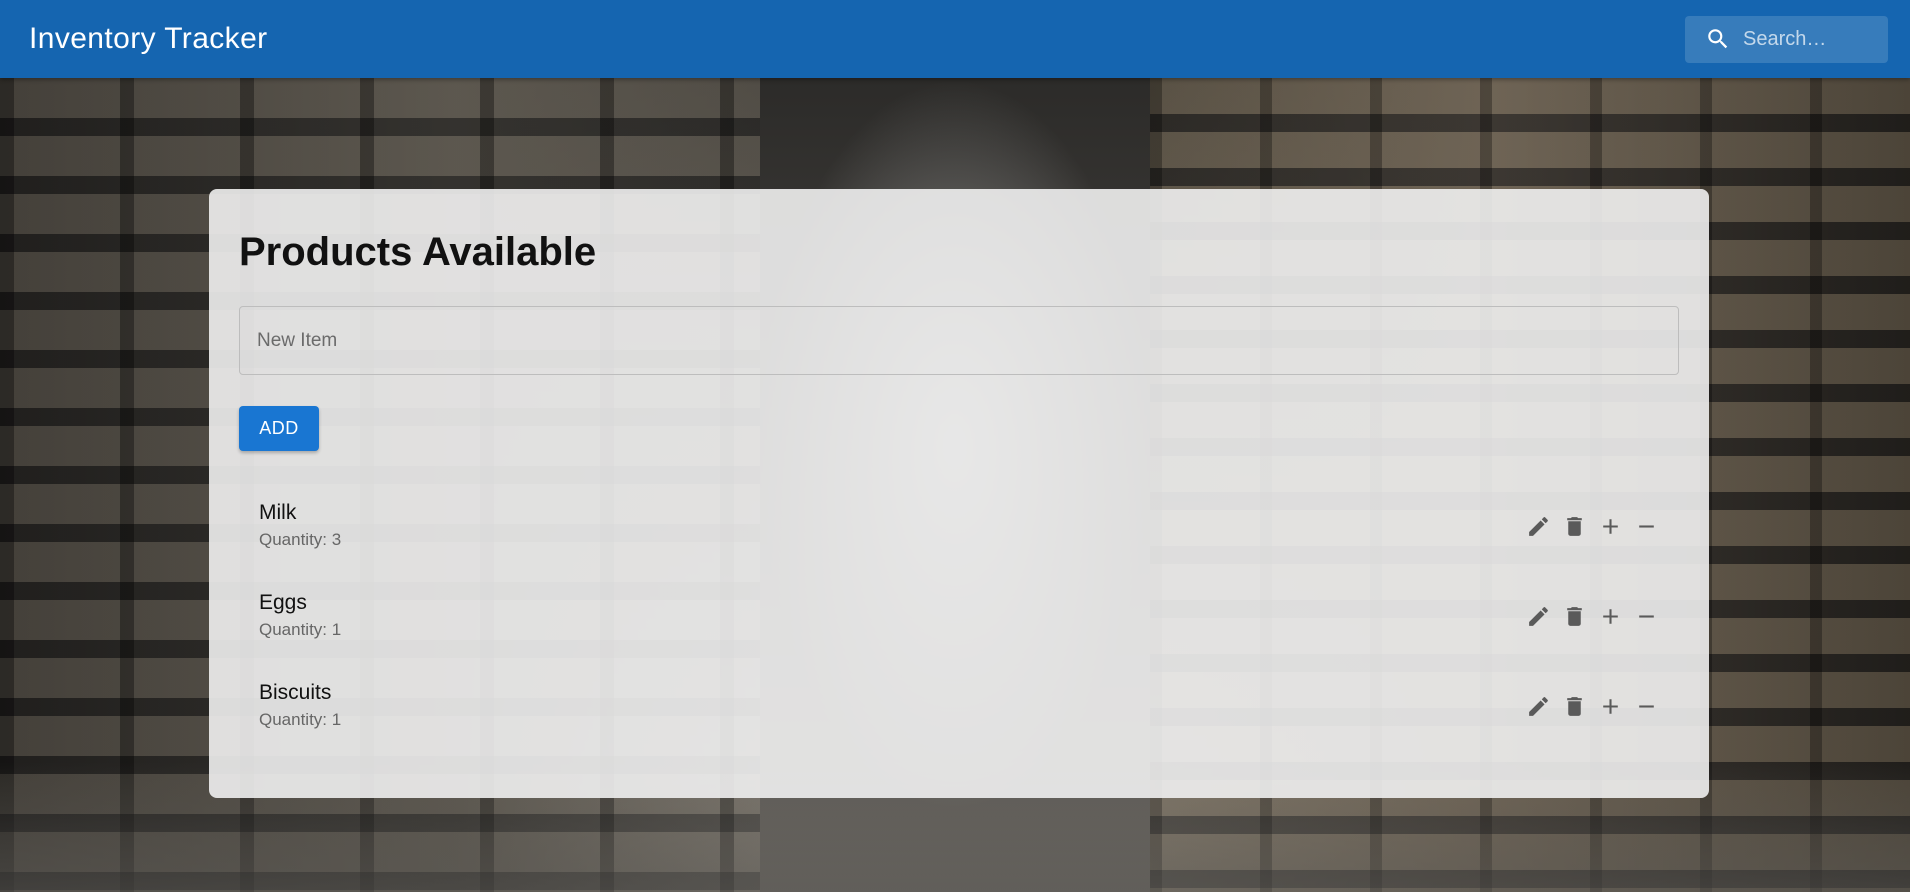 Image resolution: width=1910 pixels, height=892 pixels. I want to click on item-name: Eggs, so click(283, 602).